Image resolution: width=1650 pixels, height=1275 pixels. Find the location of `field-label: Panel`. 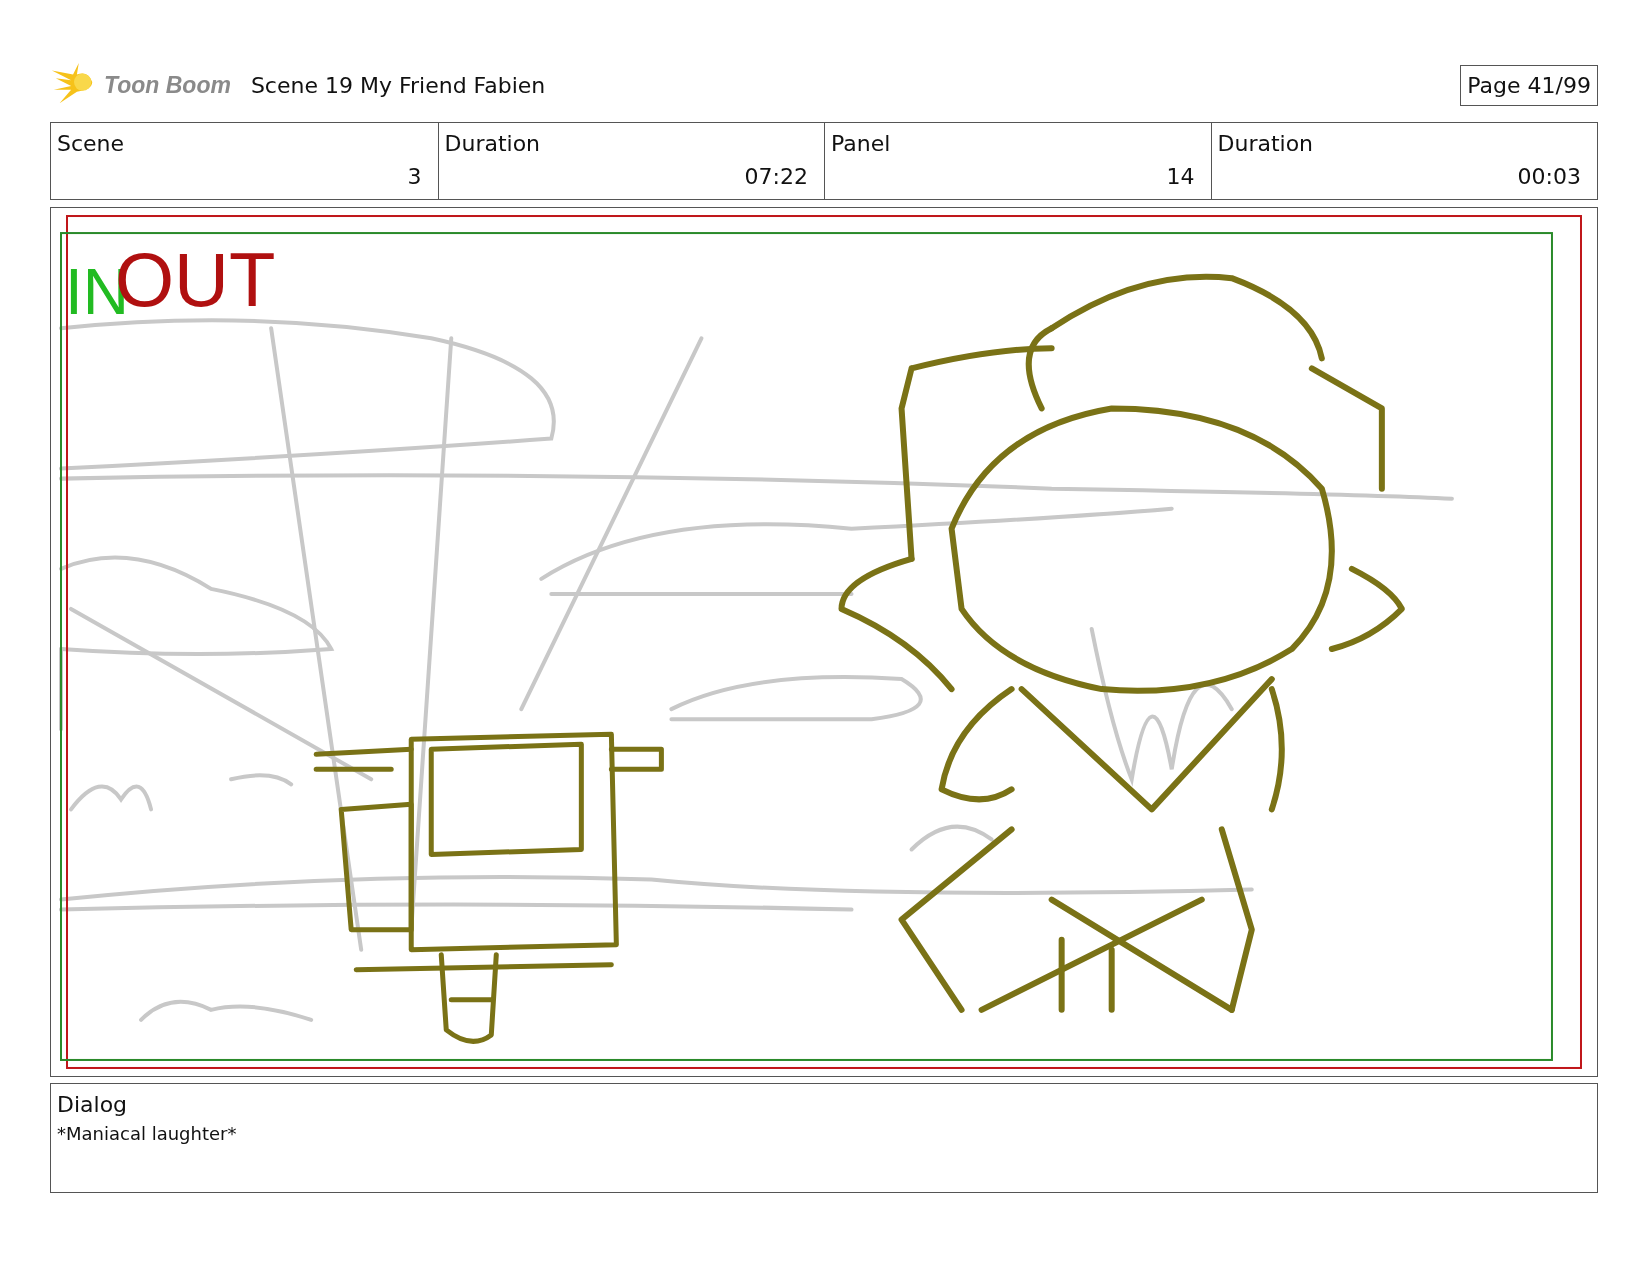

field-label: Panel is located at coordinates (861, 143).